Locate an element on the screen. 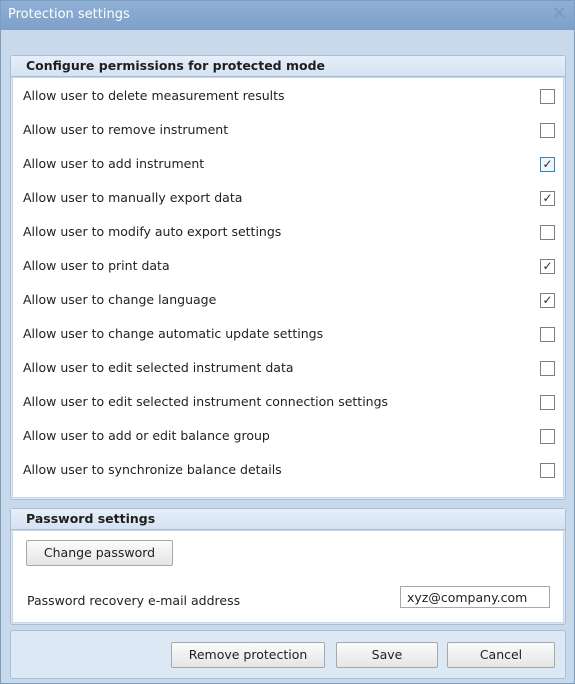 The width and height of the screenshot is (575, 684). save-button: Save is located at coordinates (387, 655).